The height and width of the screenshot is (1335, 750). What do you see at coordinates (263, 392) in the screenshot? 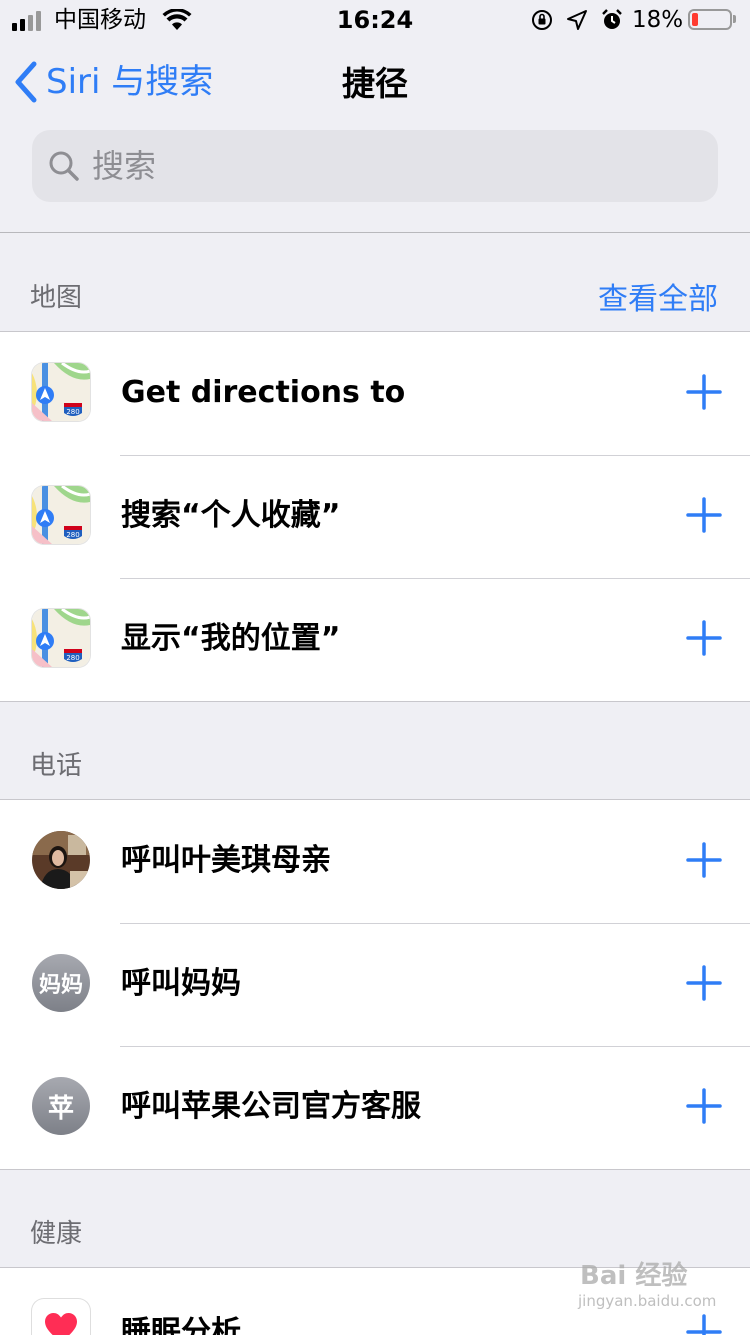
I see `shortcut-label: Get directions to` at bounding box center [263, 392].